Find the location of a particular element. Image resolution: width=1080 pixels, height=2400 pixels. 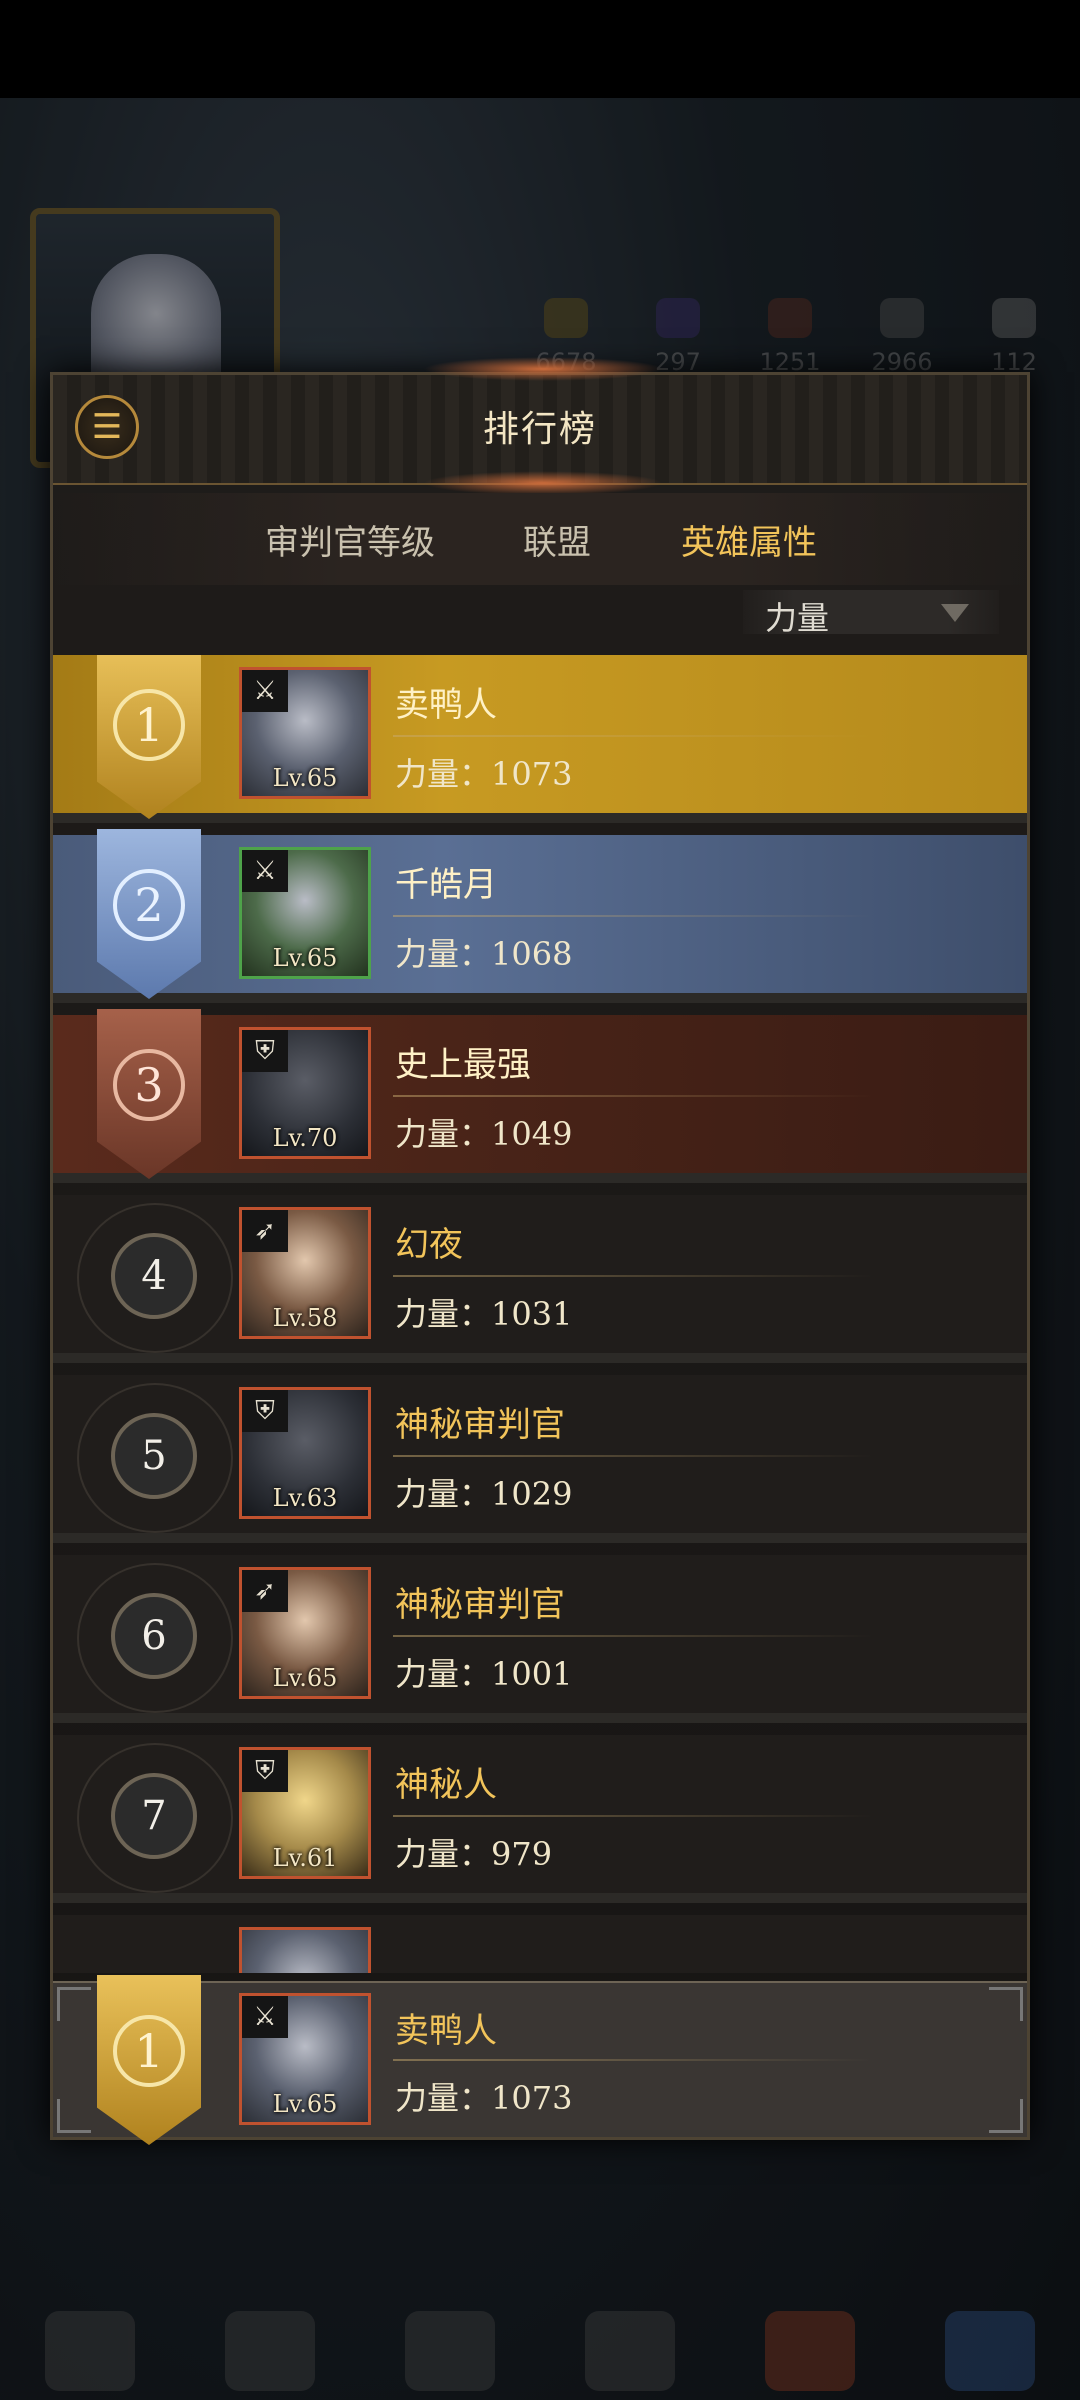

ranking-row: 6 ➶ Lv.65 神秘审判官 力量：1001 is located at coordinates (540, 1639).